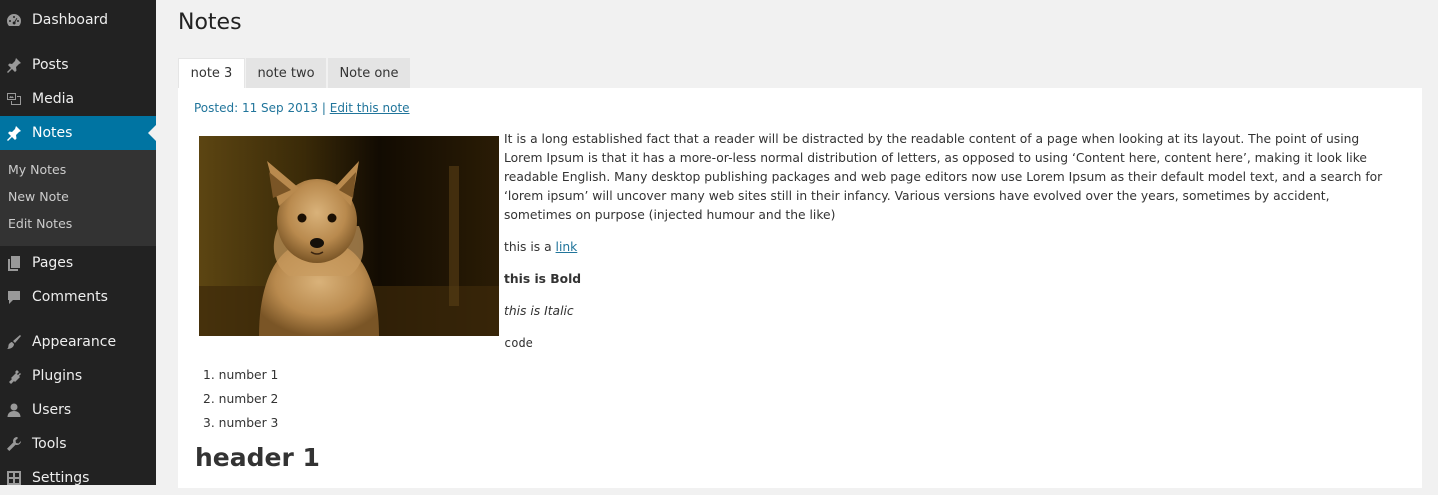 The image size is (1438, 495). Describe the element at coordinates (249, 375) in the screenshot. I see `list-item-text: number 1` at that location.